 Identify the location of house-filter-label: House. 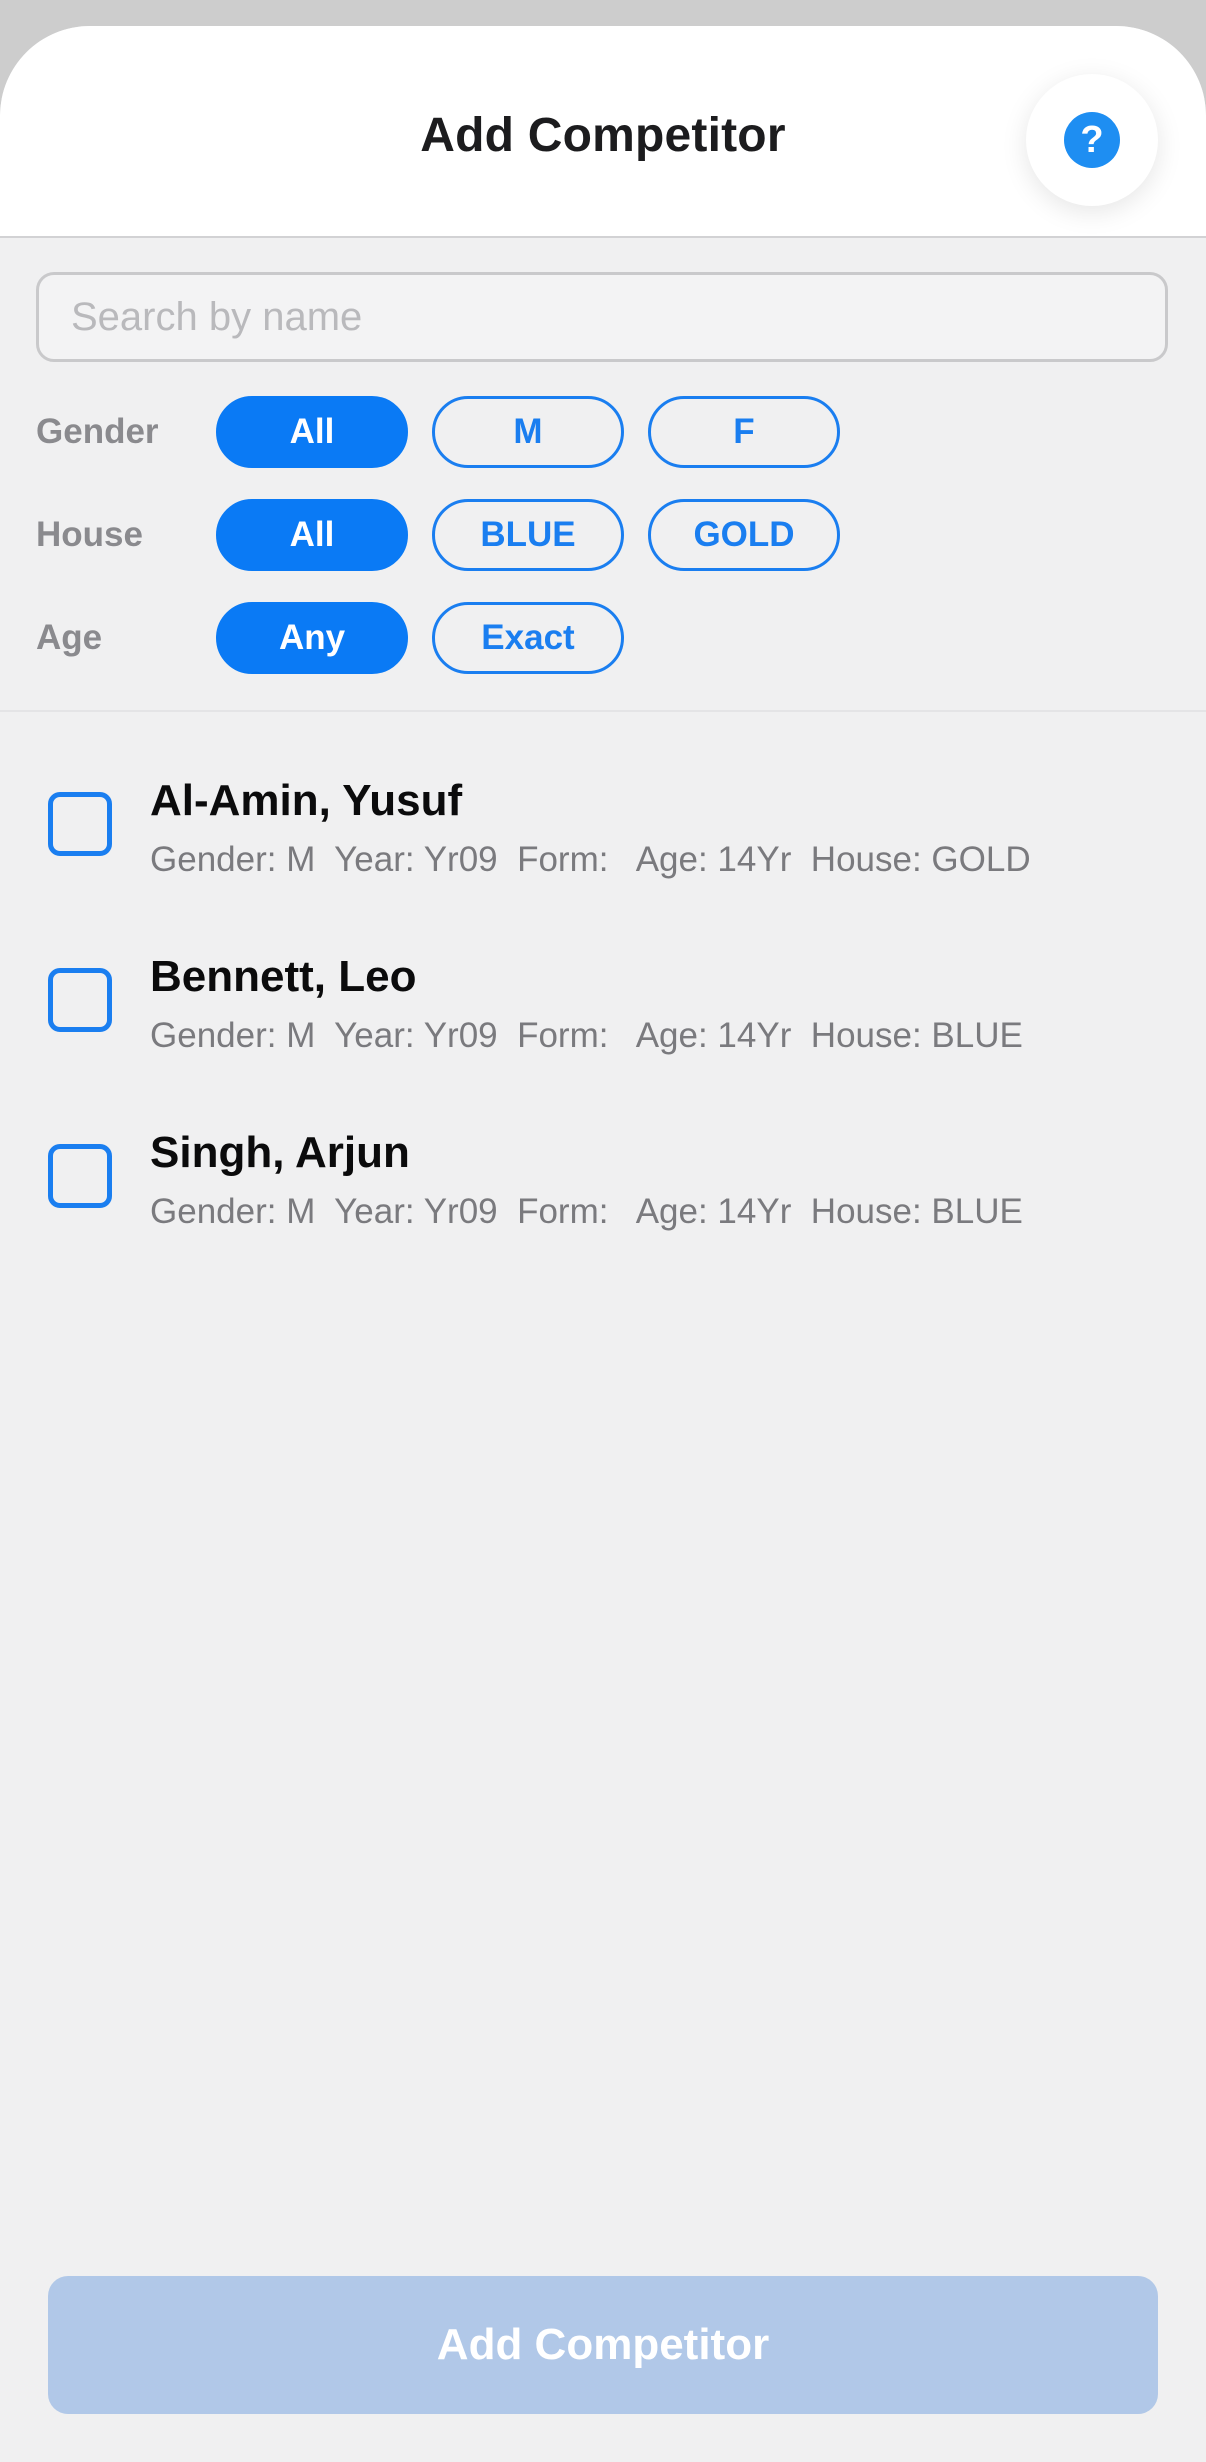
(89, 534).